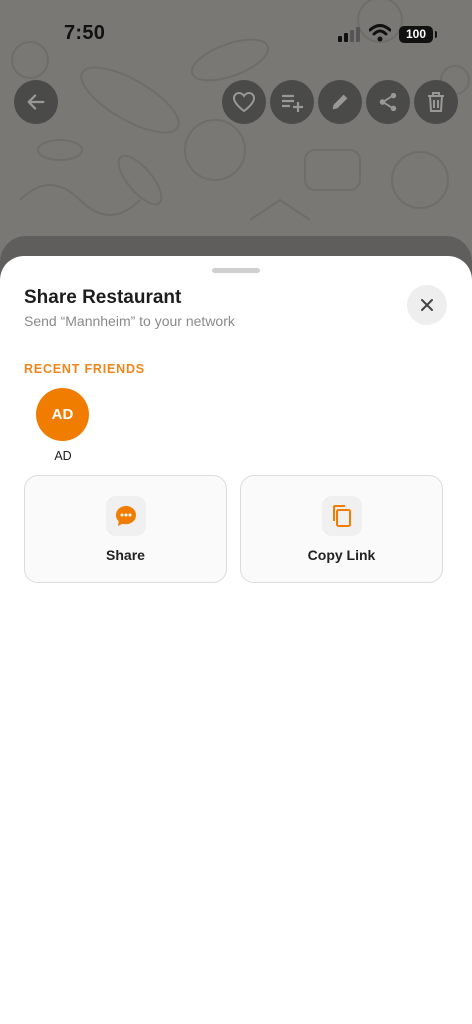  I want to click on recent-friends-label: RECENT FRIENDS, so click(84, 369).